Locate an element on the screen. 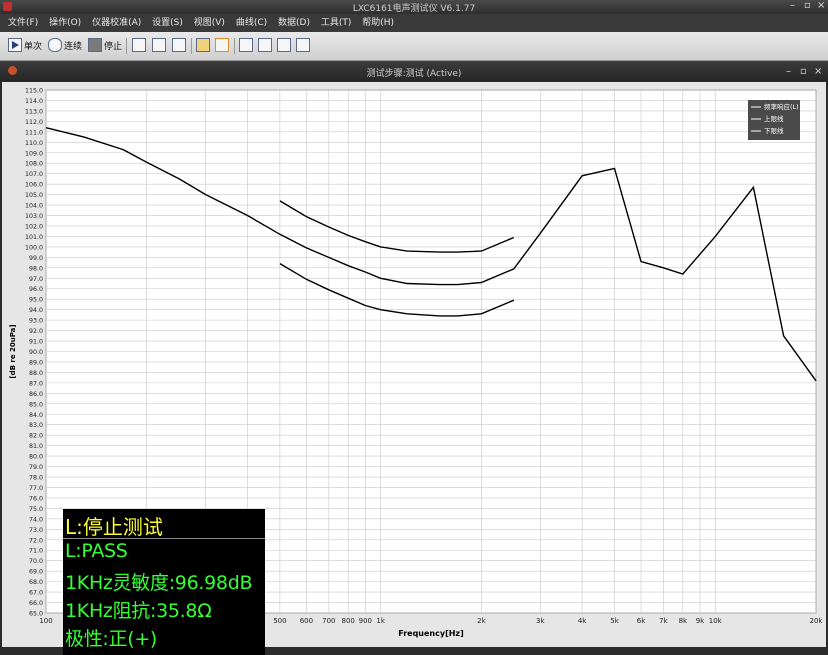  toolbar-separator is located at coordinates (191, 46).